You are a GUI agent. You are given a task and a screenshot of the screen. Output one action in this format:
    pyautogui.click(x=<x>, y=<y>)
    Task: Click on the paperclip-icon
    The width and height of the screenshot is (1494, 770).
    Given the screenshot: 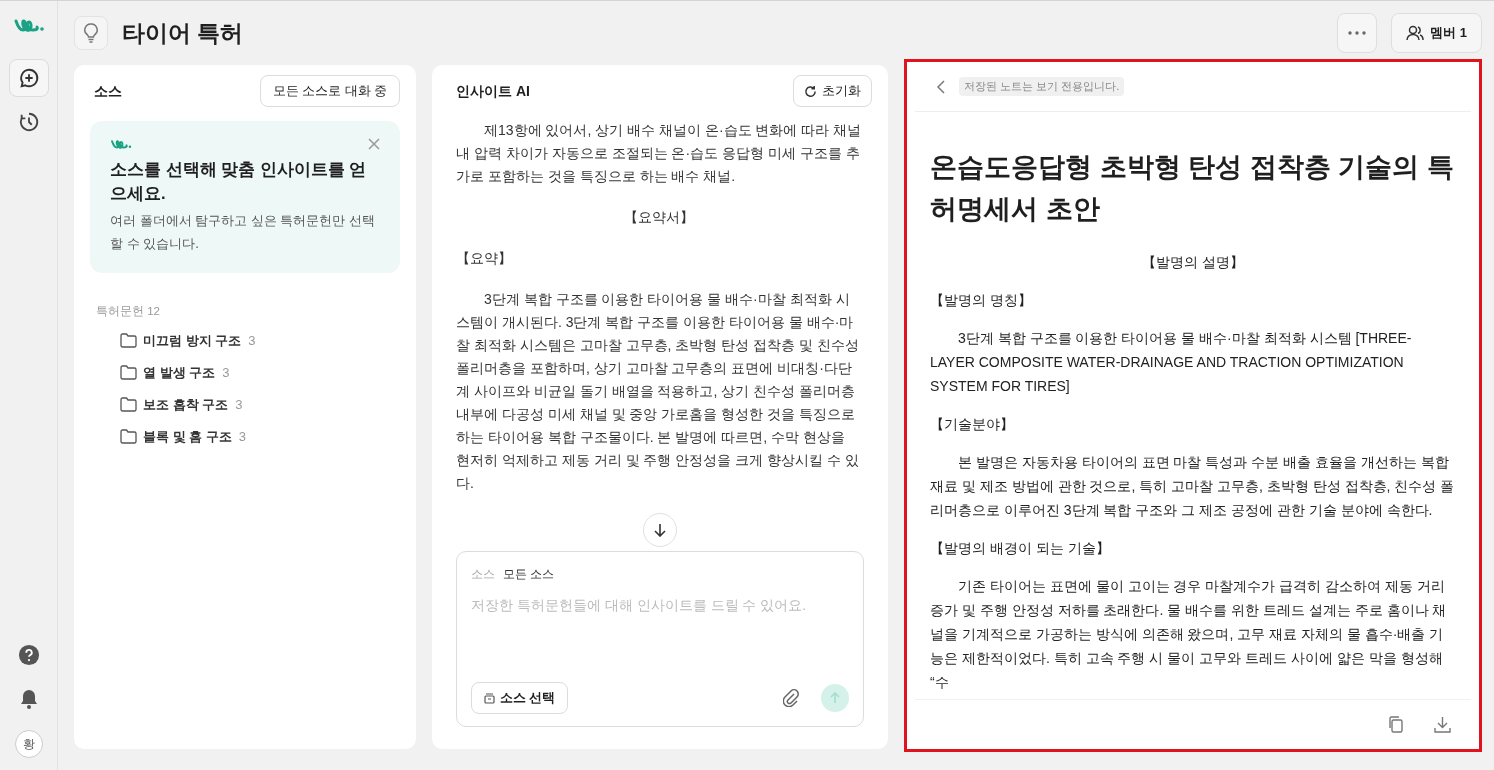 What is the action you would take?
    pyautogui.click(x=791, y=698)
    